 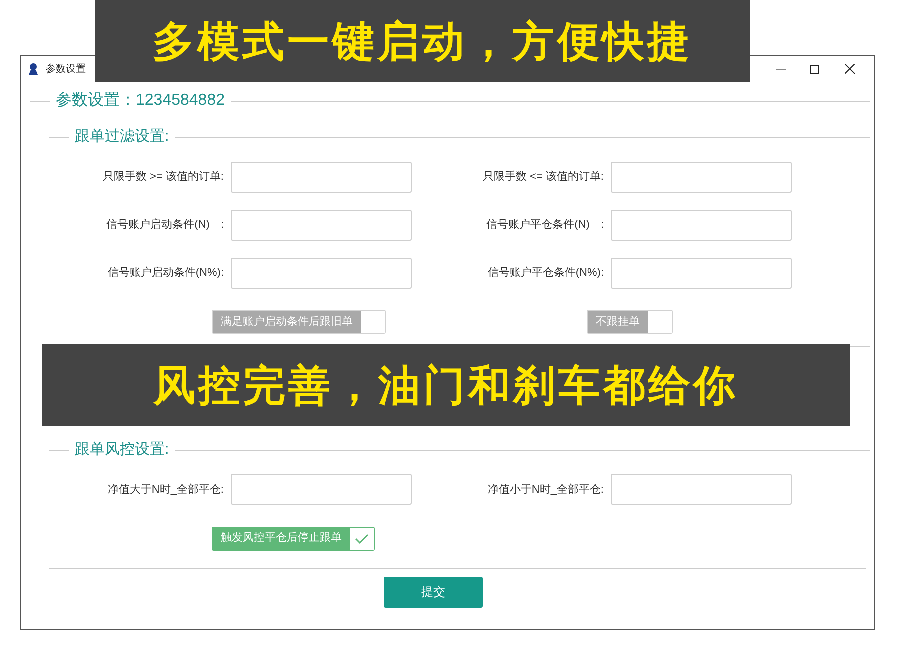 I want to click on section-title: 参数设置：1234584882, so click(x=140, y=100).